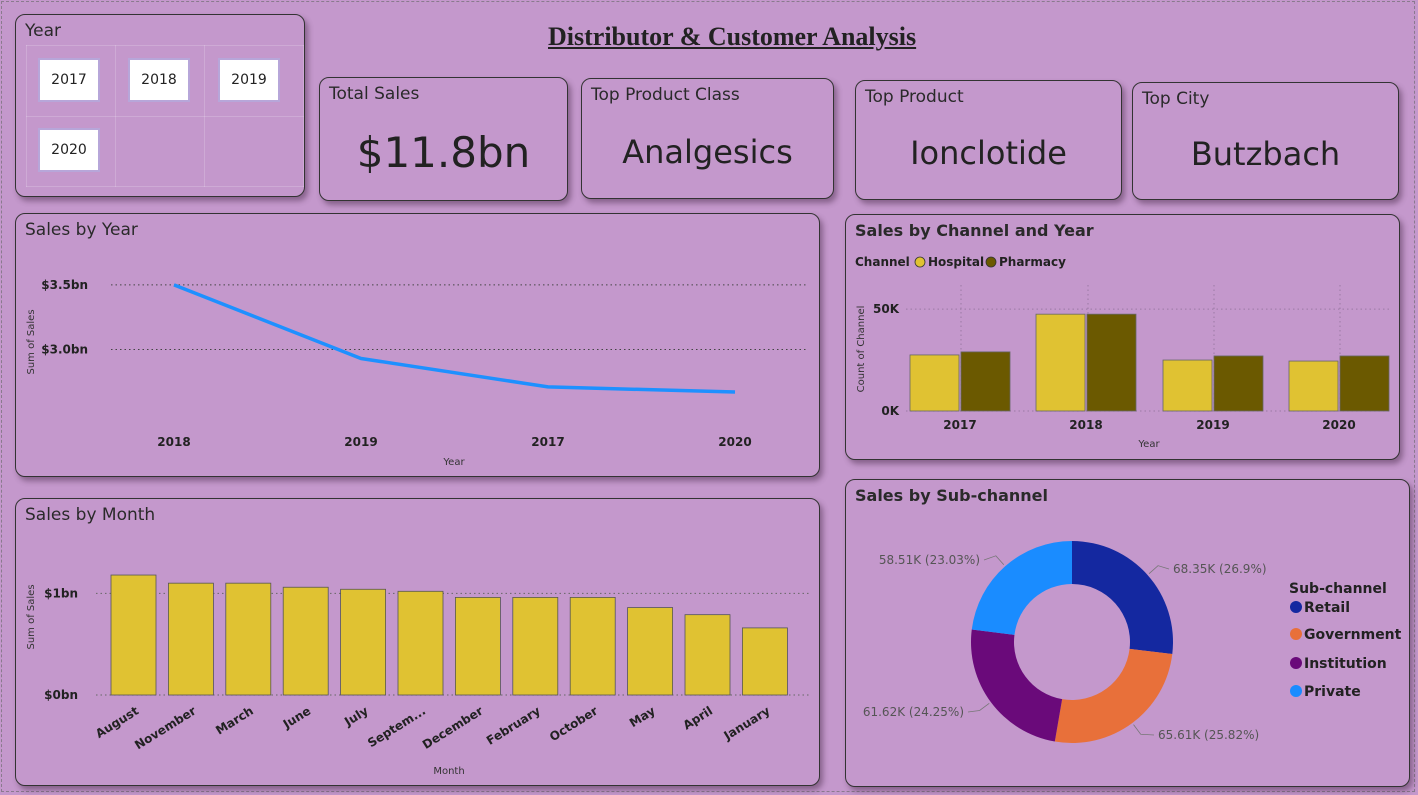  I want to click on kpi-top-city: Top City Butzbach, so click(1265, 141).